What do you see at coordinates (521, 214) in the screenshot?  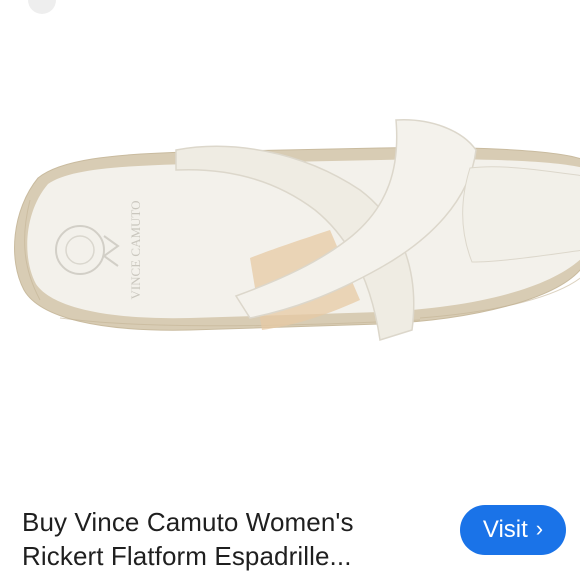 I see `toe-strap` at bounding box center [521, 214].